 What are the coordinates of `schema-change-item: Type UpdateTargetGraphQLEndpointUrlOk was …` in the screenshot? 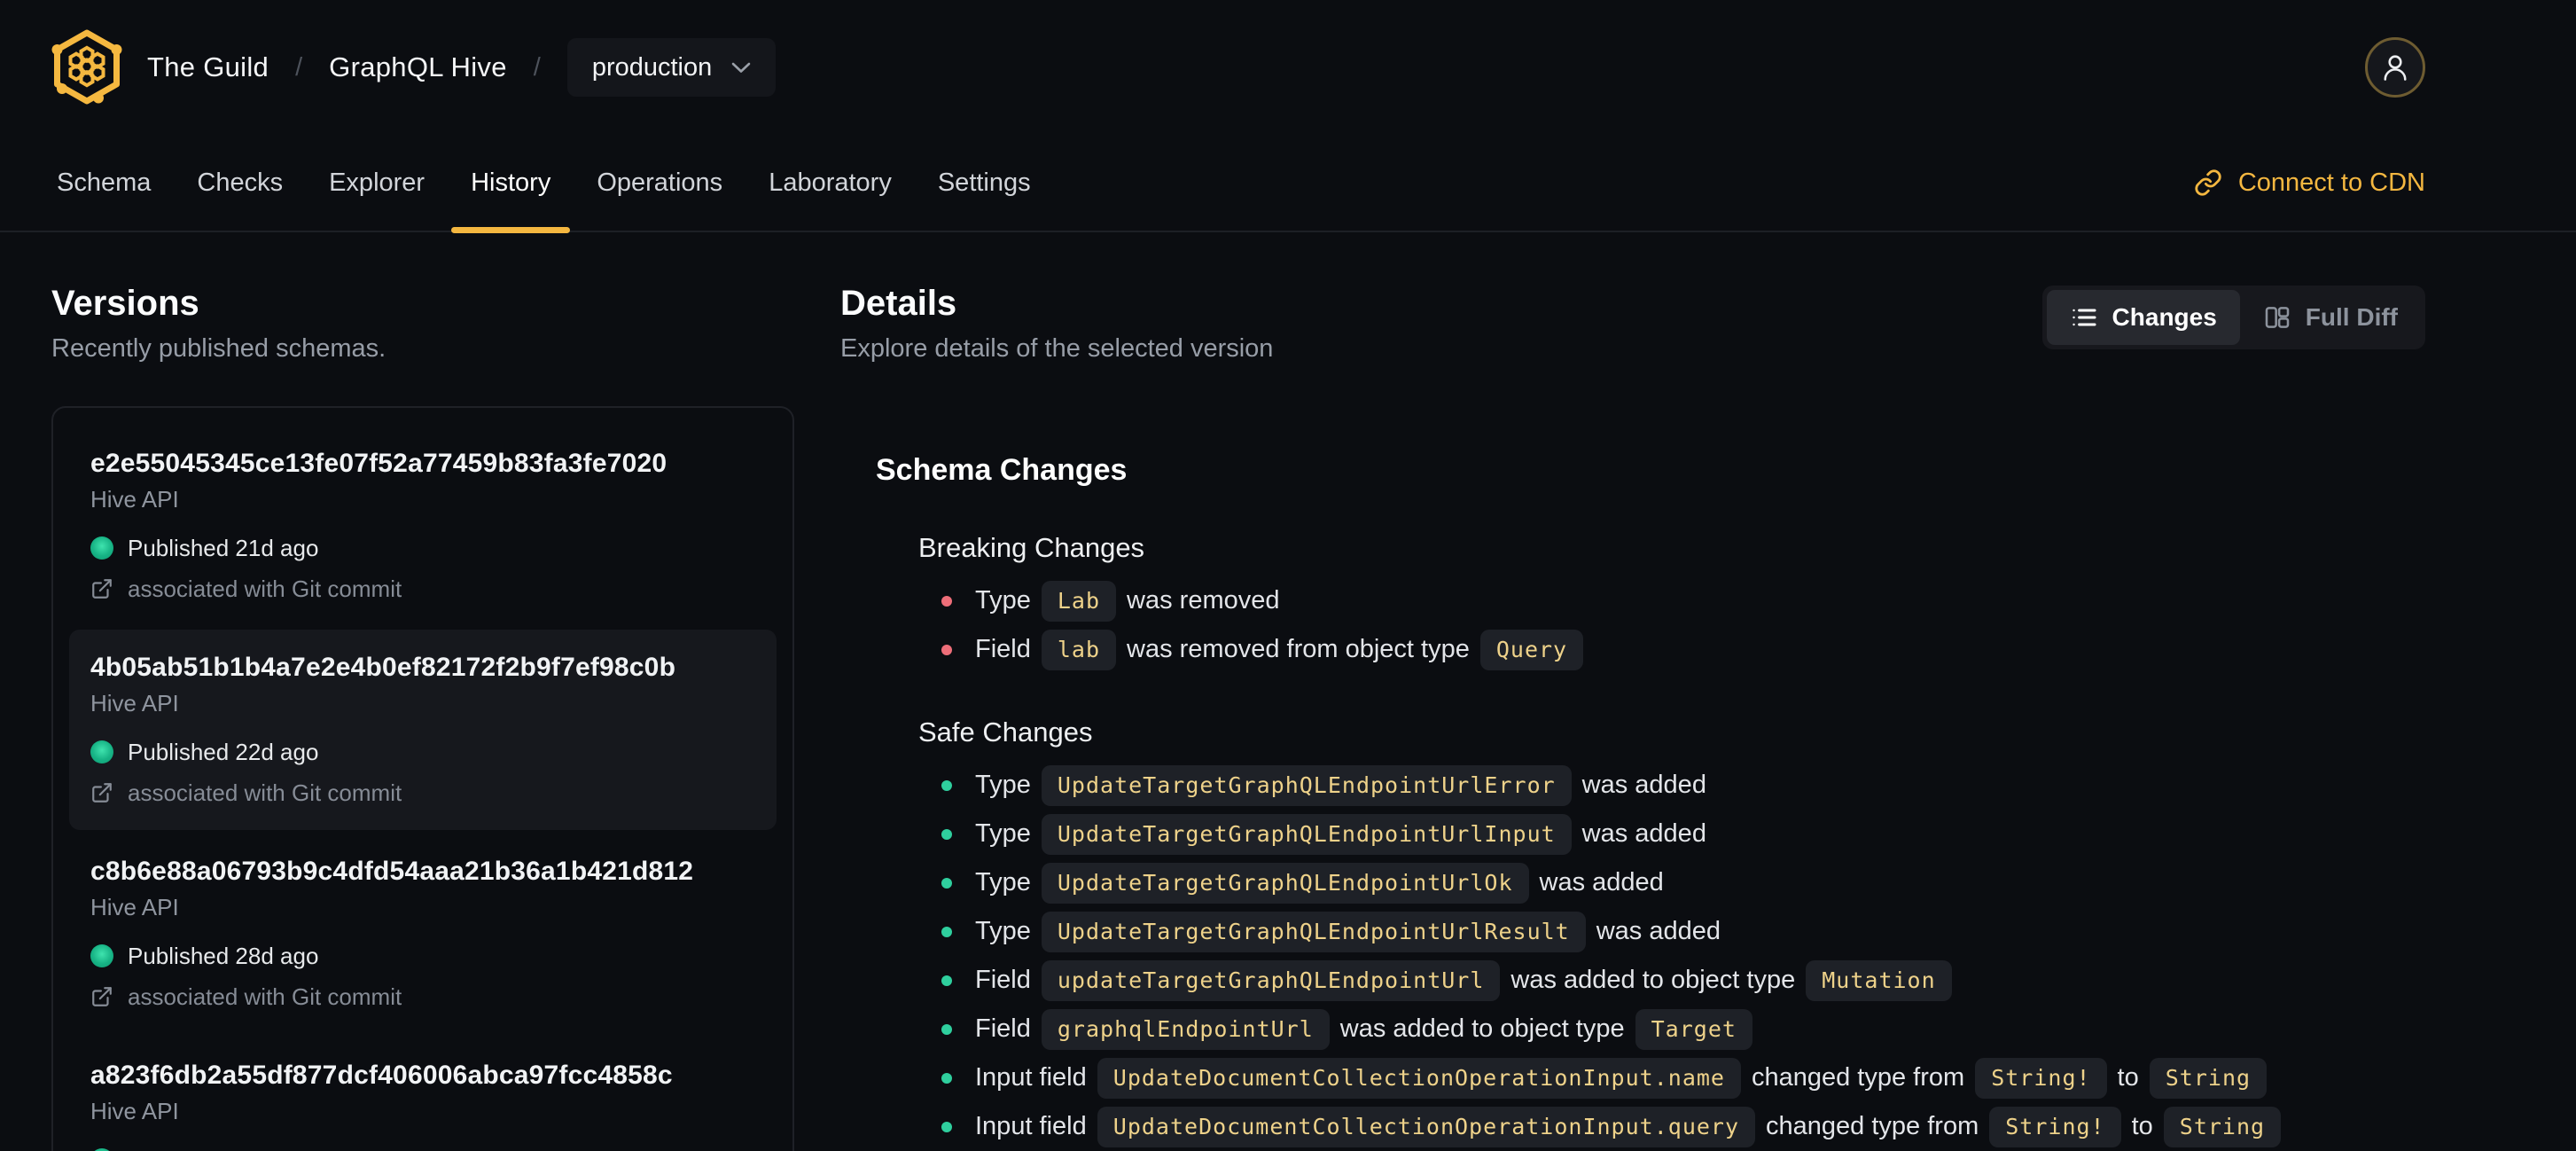 It's located at (1683, 882).